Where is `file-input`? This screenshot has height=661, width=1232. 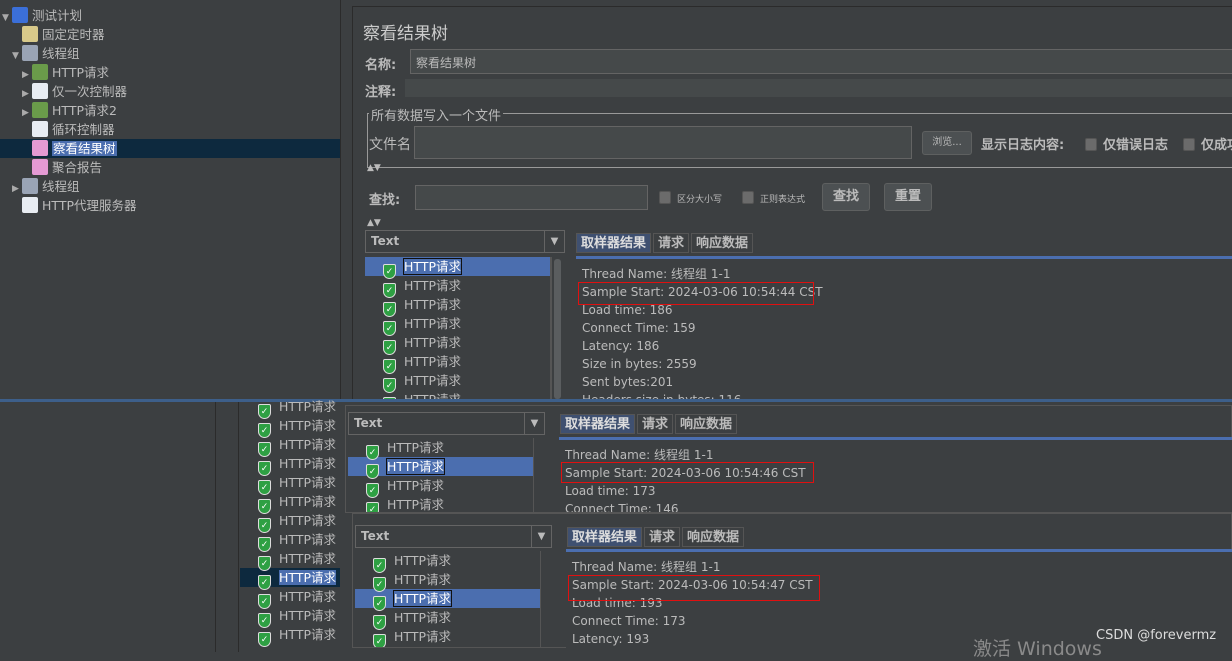 file-input is located at coordinates (663, 142).